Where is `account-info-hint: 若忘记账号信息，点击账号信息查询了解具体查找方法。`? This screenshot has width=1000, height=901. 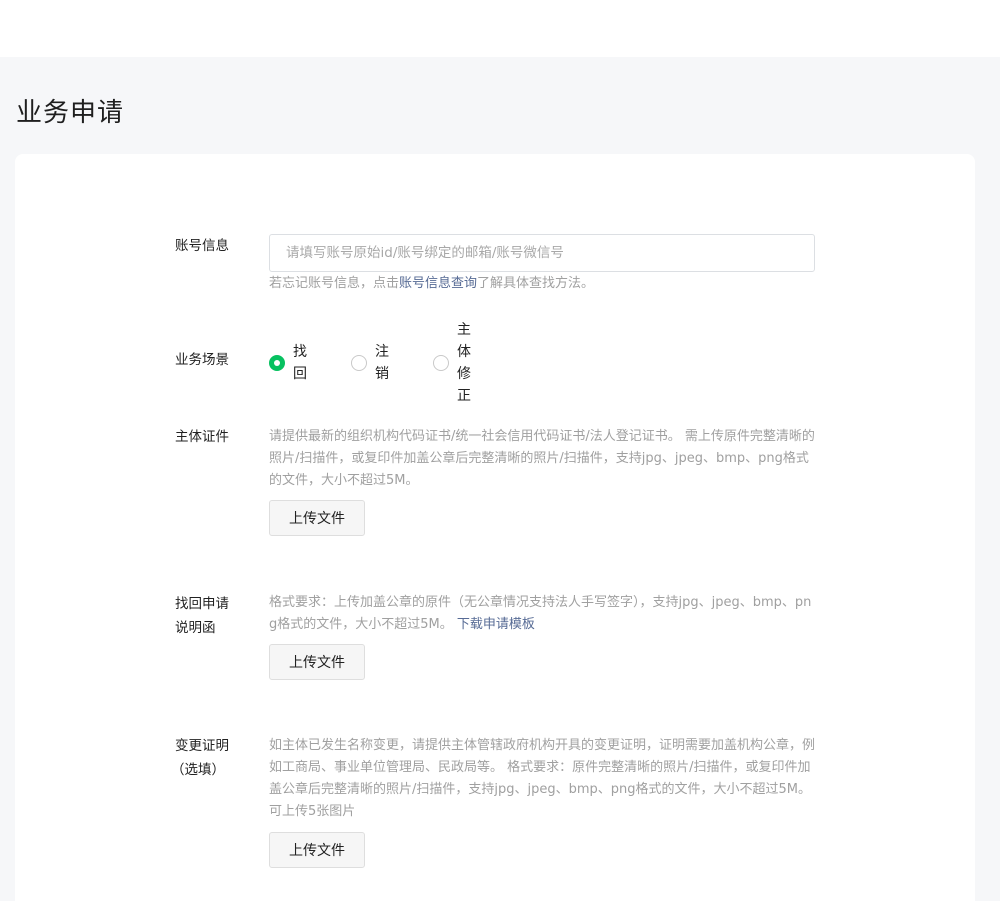 account-info-hint: 若忘记账号信息，点击账号信息查询了解具体查找方法。 is located at coordinates (543, 284).